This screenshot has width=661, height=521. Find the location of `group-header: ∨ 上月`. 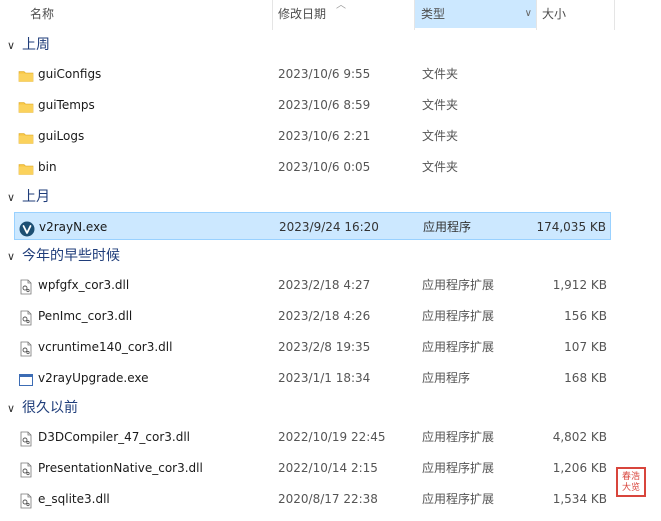

group-header: ∨ 上月 is located at coordinates (25, 197).